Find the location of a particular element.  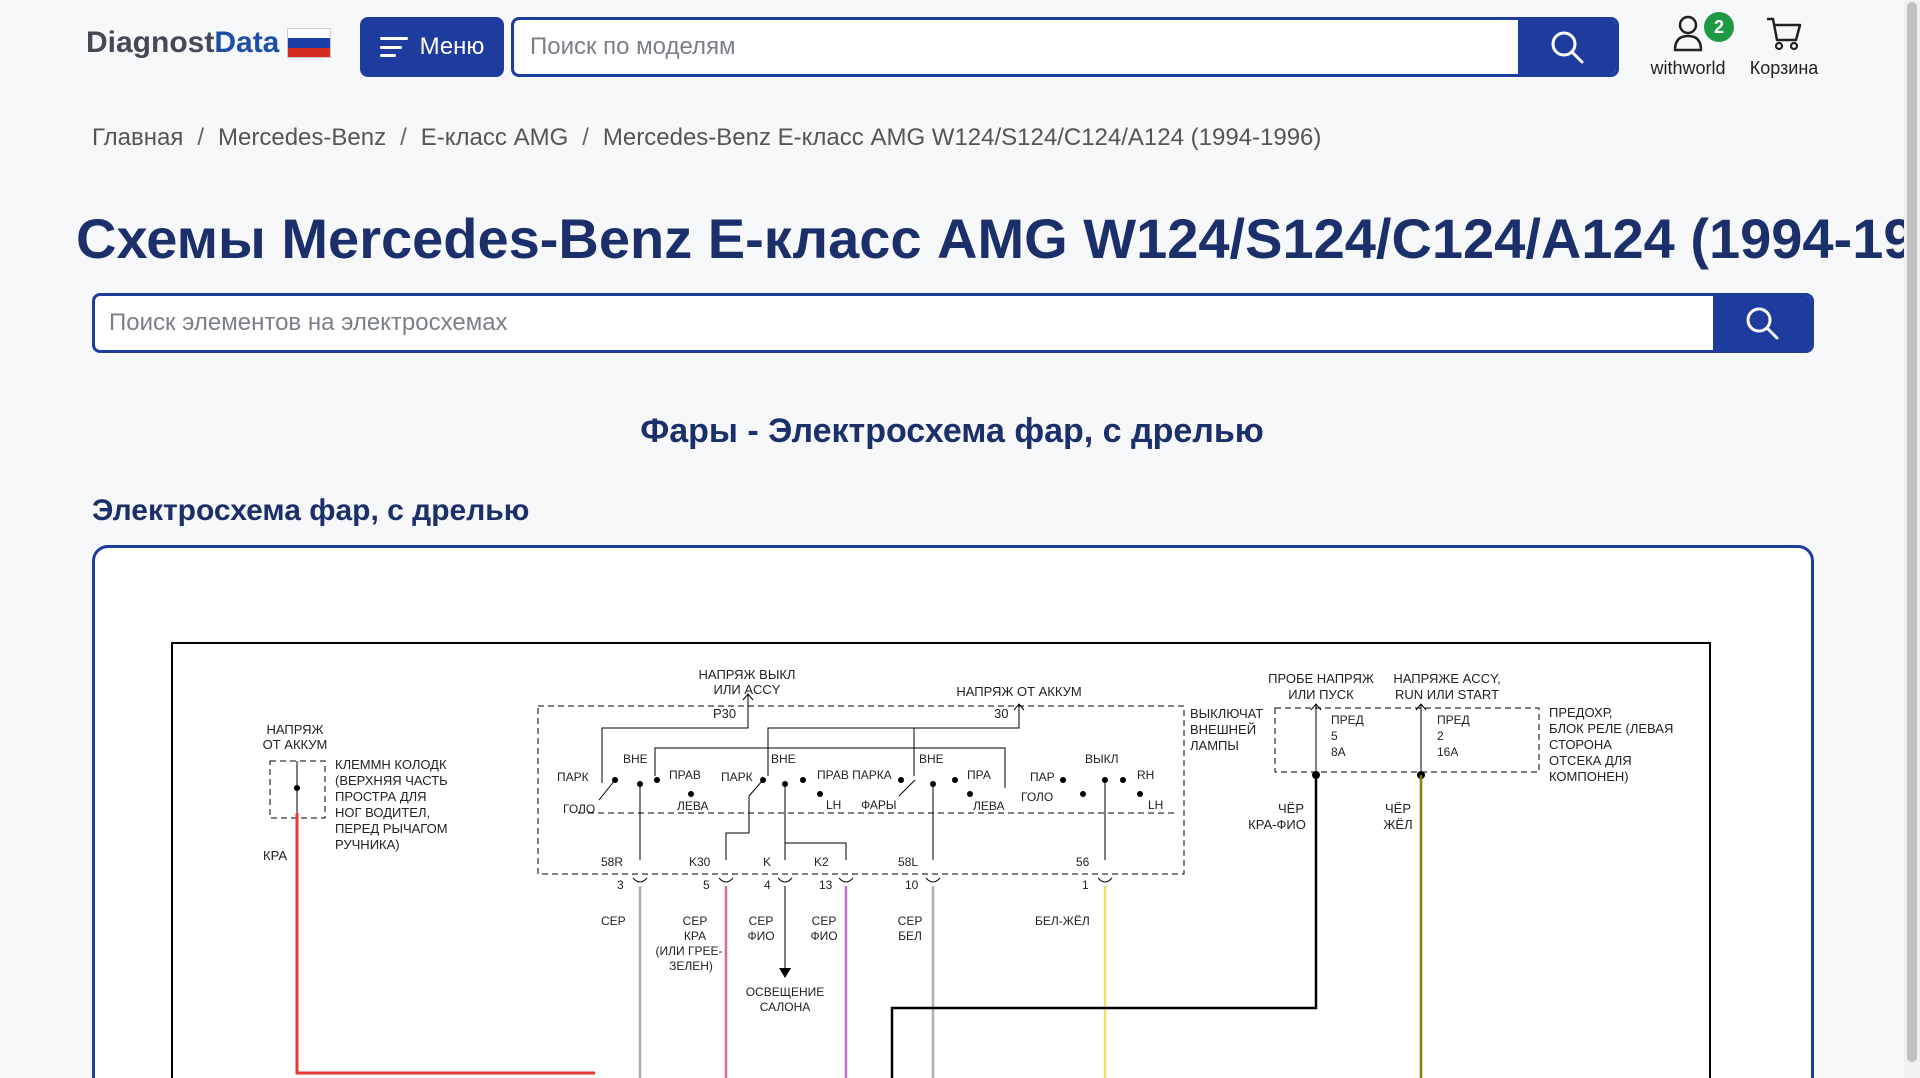

pin-k2: K2 is located at coordinates (821, 862).